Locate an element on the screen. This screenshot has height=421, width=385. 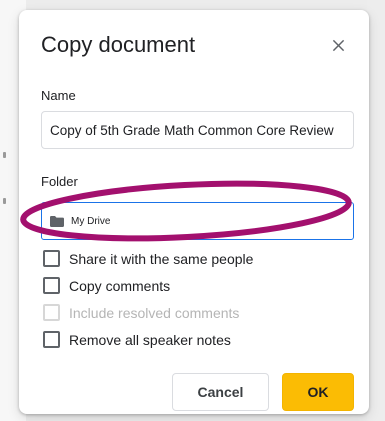
name-label: Name is located at coordinates (58, 95).